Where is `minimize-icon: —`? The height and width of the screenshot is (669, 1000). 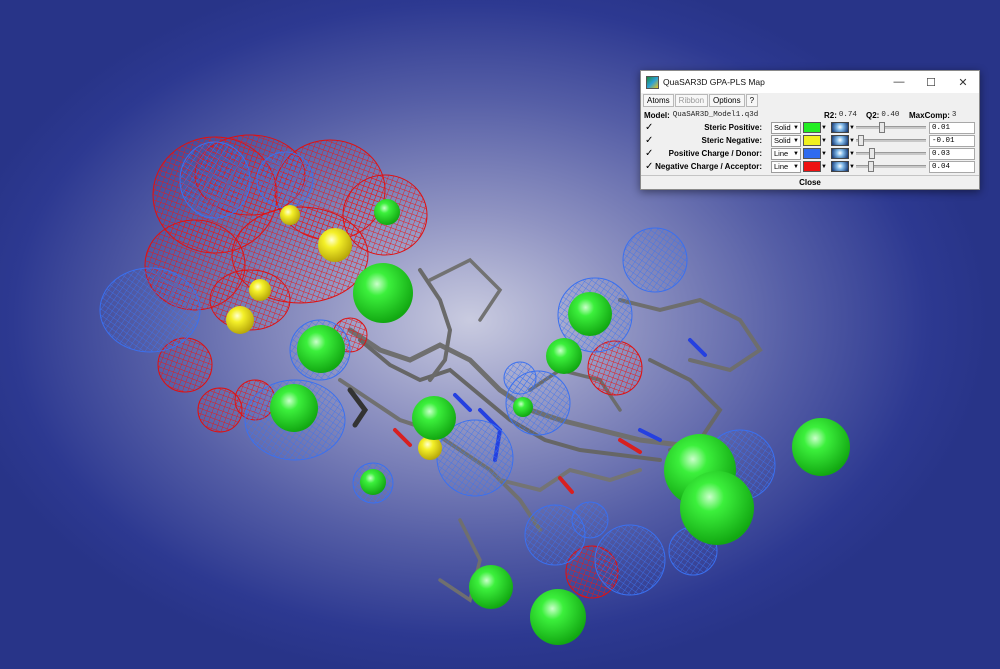 minimize-icon: — is located at coordinates (899, 82).